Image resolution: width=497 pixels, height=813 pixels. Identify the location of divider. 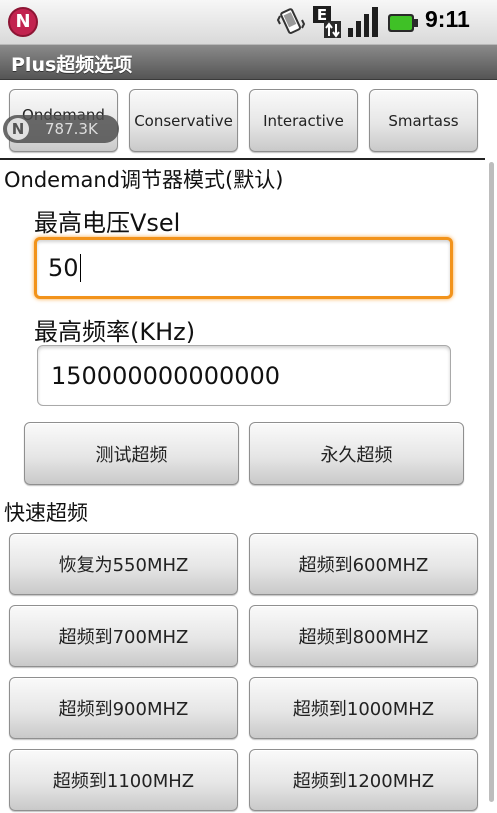
(242, 159).